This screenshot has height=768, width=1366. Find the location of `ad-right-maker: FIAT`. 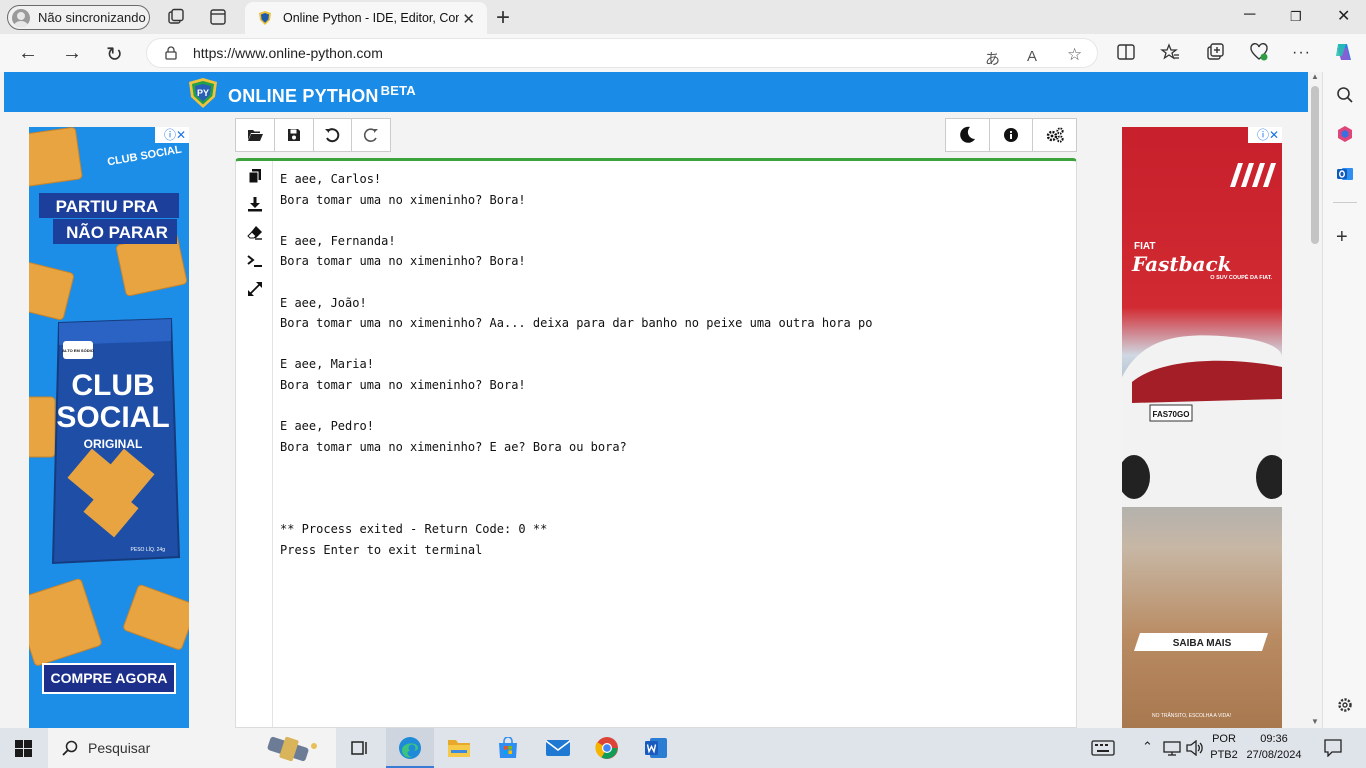

ad-right-maker: FIAT is located at coordinates (1144, 246).